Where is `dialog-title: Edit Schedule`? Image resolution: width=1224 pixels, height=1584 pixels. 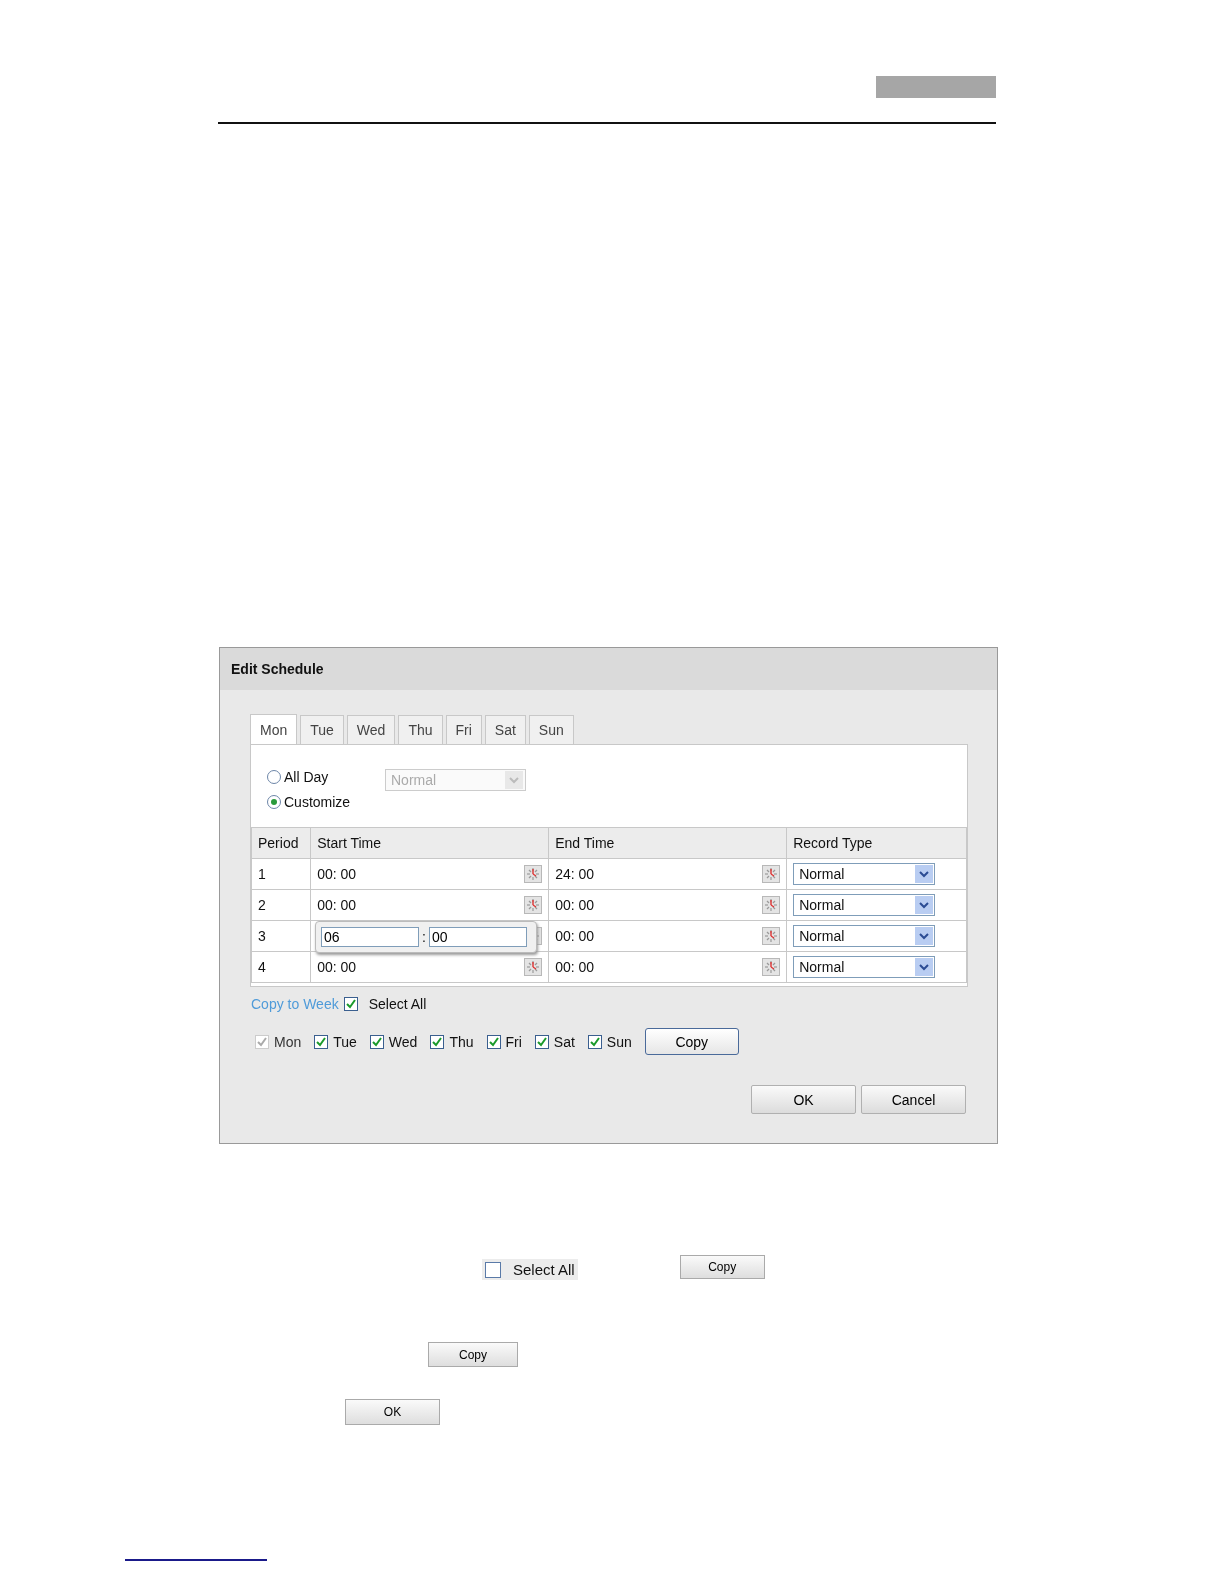
dialog-title: Edit Schedule is located at coordinates (608, 669).